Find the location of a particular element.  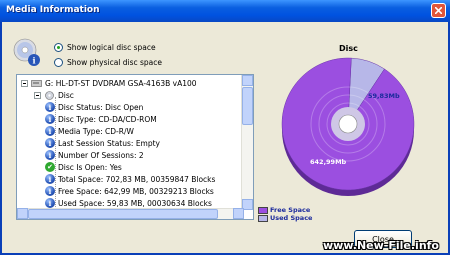

scroll-right-button is located at coordinates (238, 213).